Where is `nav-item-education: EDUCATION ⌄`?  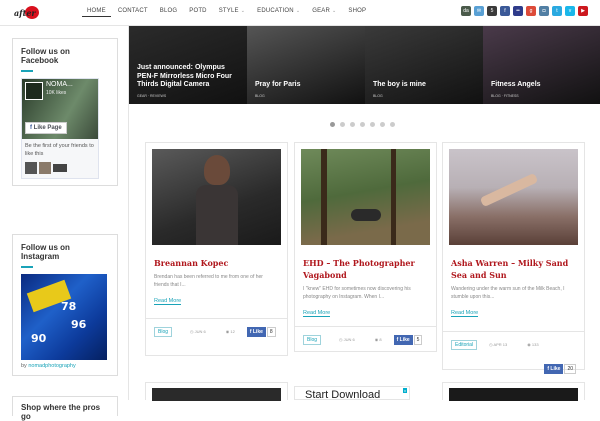
nav-item-education: EDUCATION ⌄ is located at coordinates (278, 11).